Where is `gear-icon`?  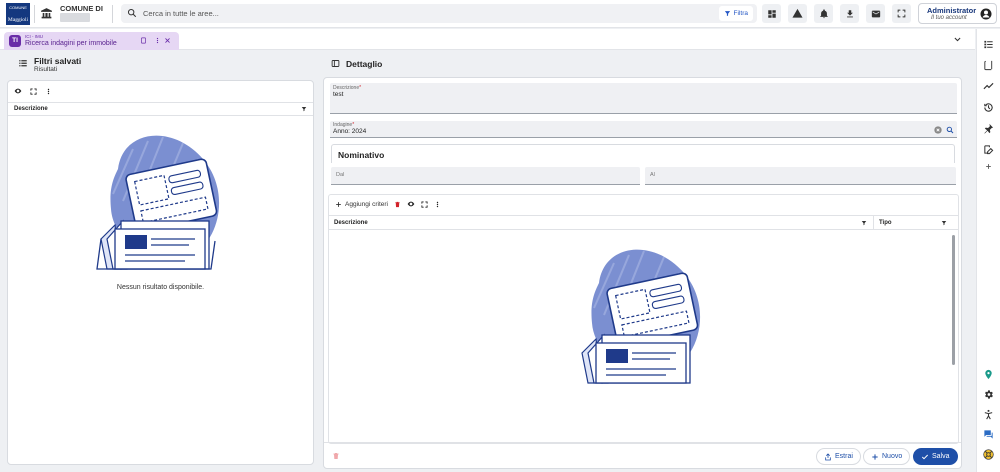 gear-icon is located at coordinates (988, 394).